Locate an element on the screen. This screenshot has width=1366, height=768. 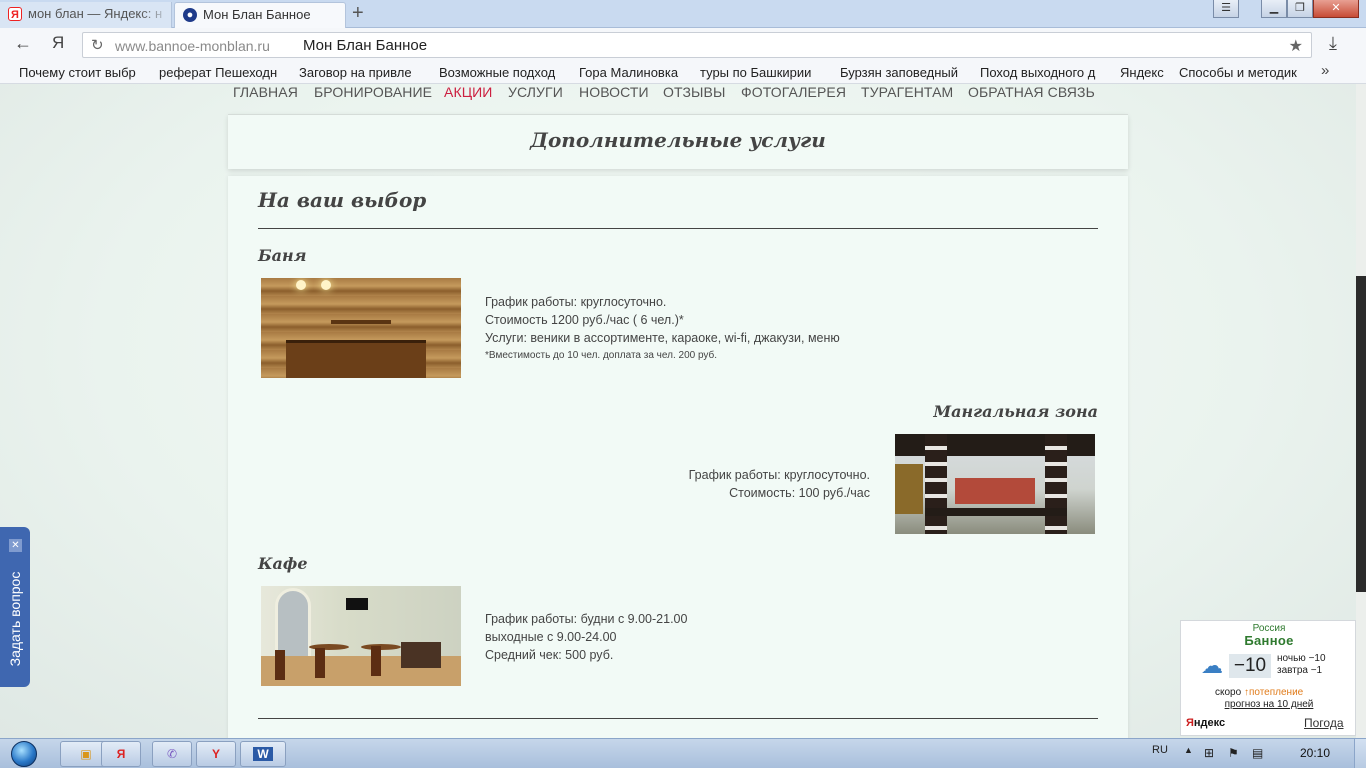
yandex-brand: Яндекс is located at coordinates (1205, 723).